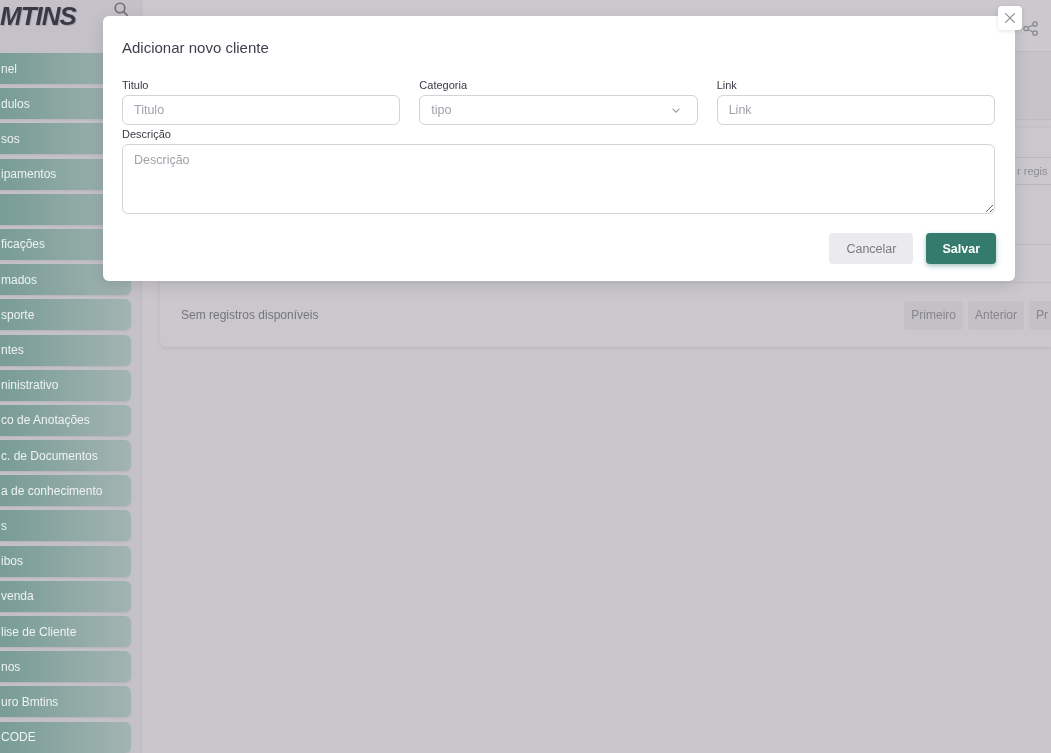 The image size is (1051, 753). Describe the element at coordinates (250, 315) in the screenshot. I see `empty-message: Sem registros disponíveis` at that location.